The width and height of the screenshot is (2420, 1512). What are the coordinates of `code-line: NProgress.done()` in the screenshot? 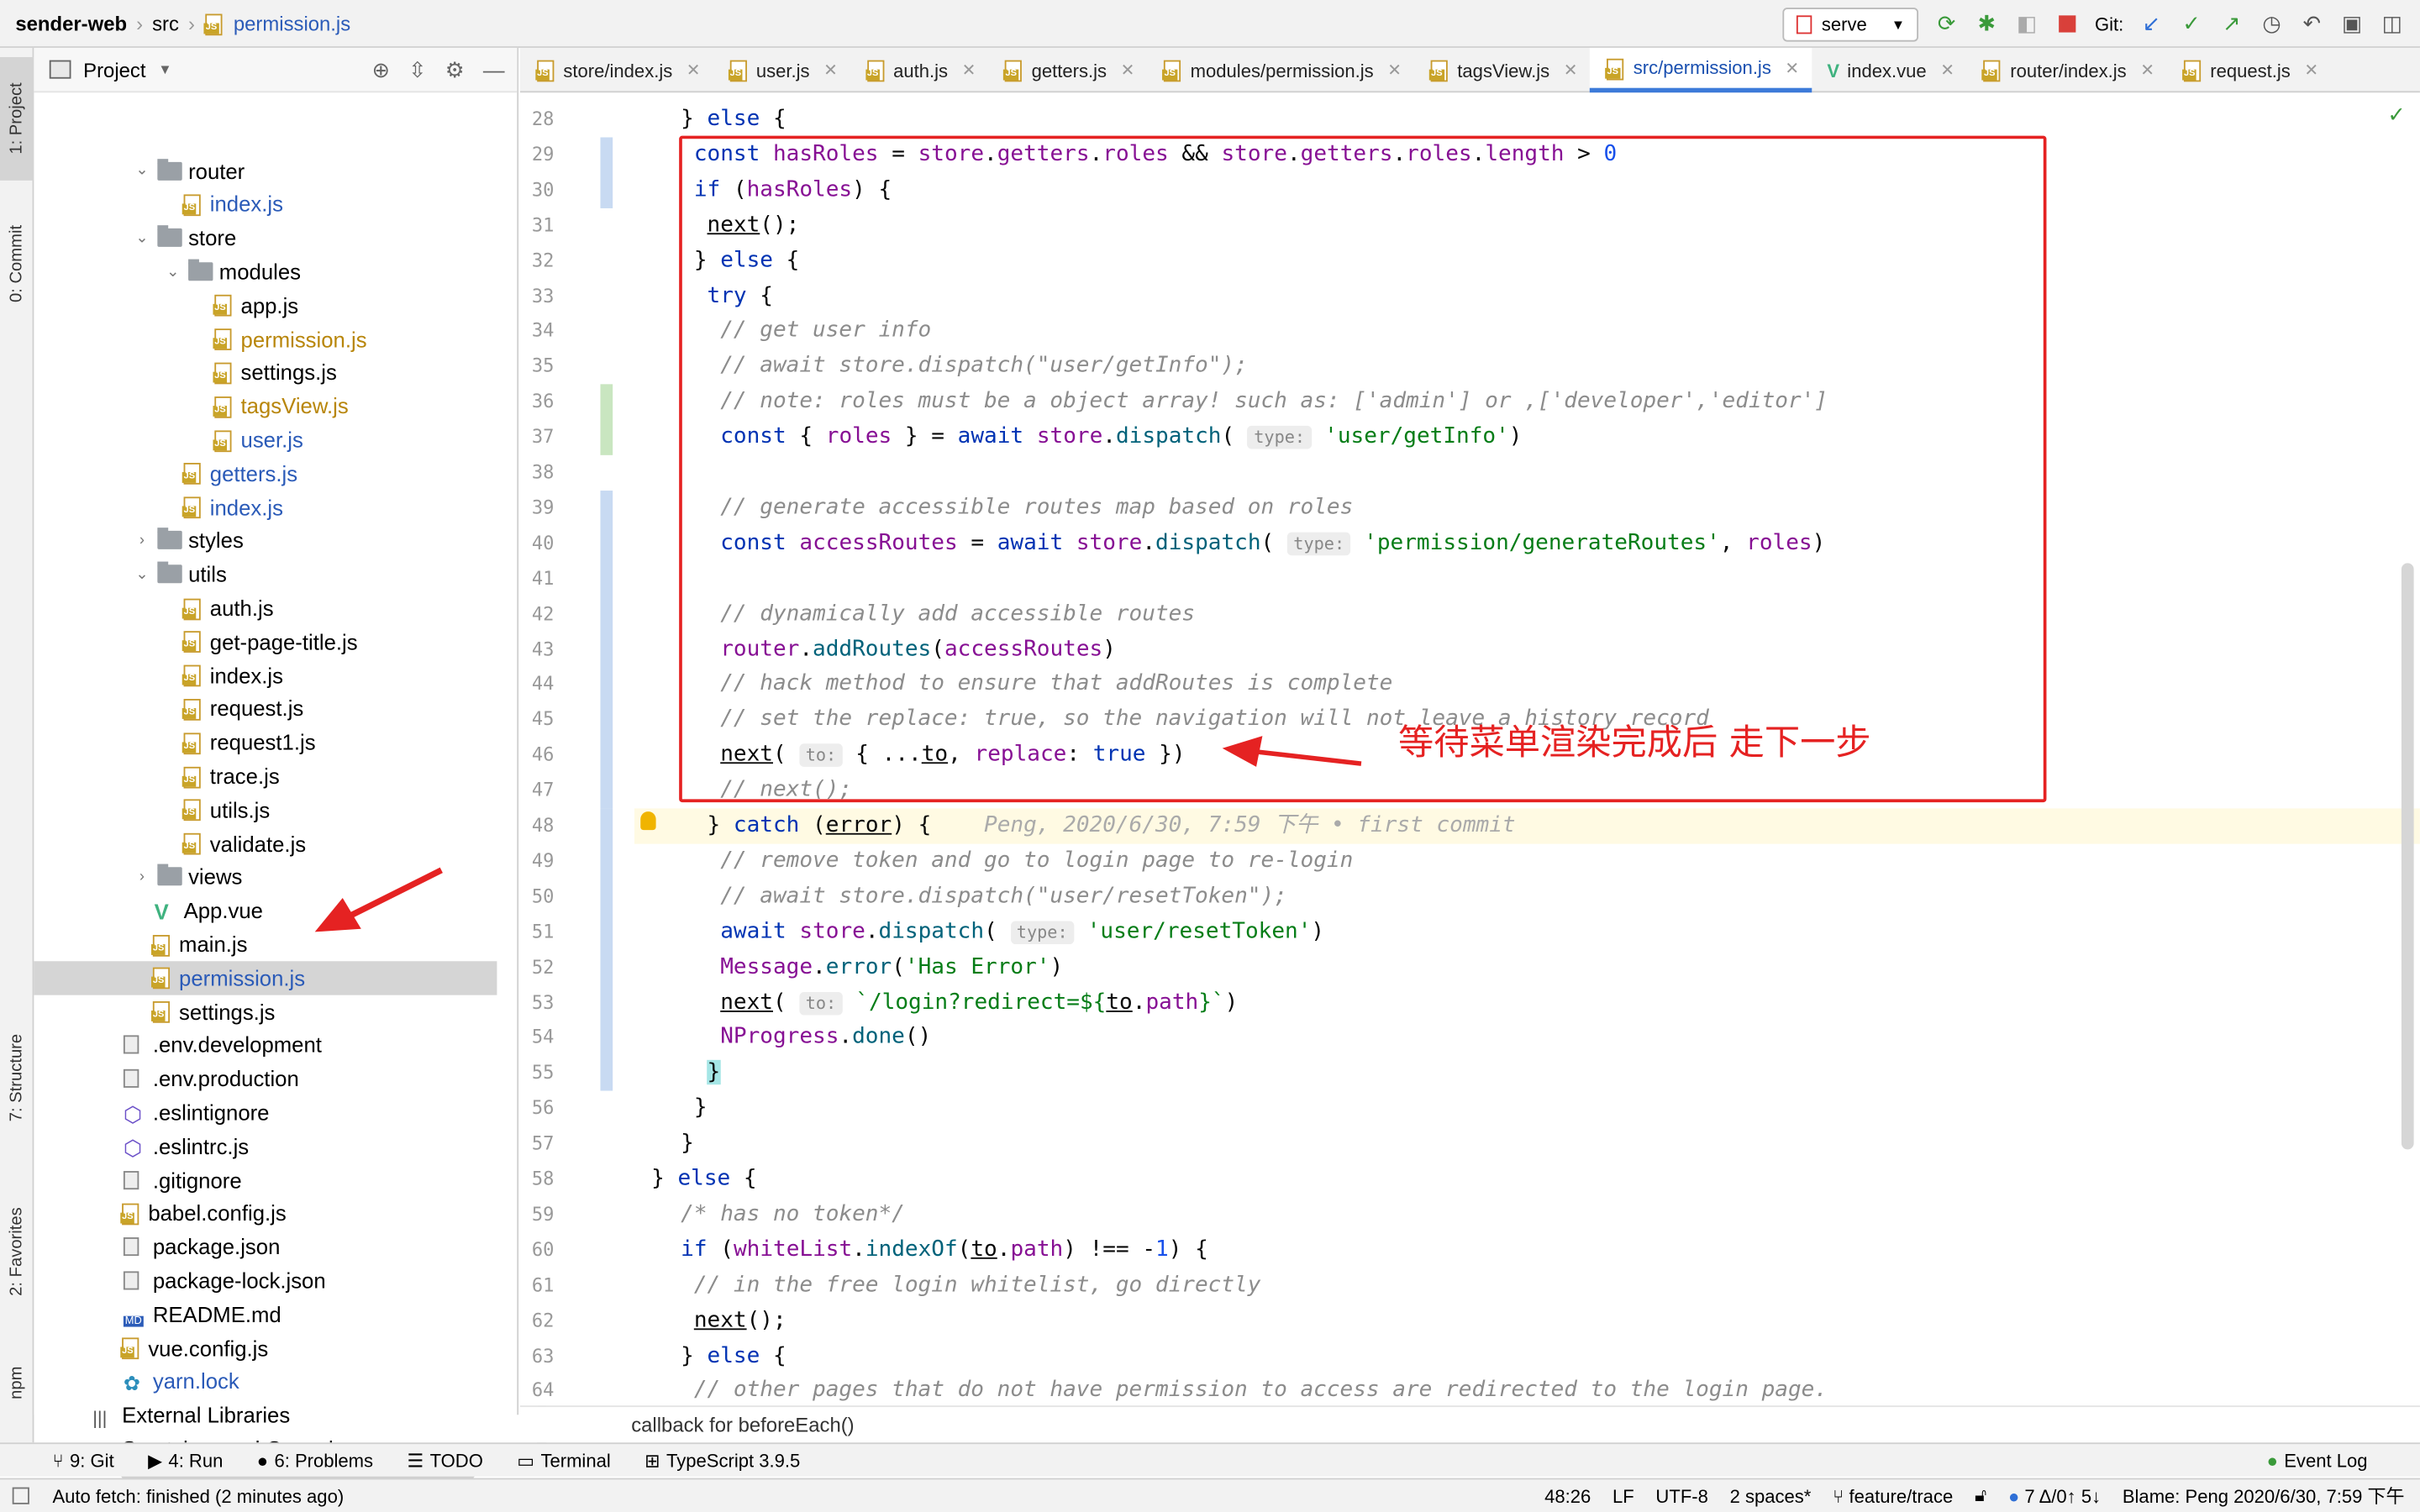 It's located at (793, 1038).